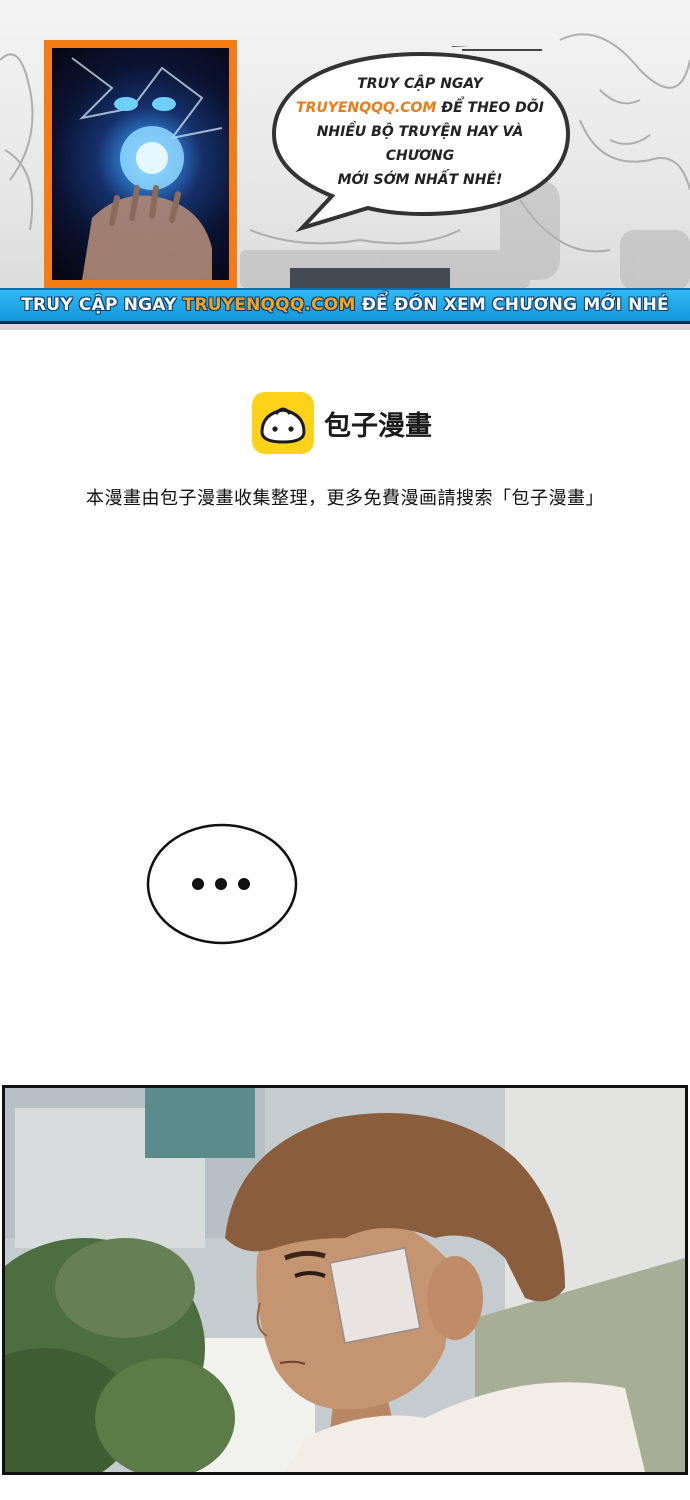 Image resolution: width=690 pixels, height=1500 pixels. I want to click on bubble-line-2-rest: ĐỂ THEO DÕI, so click(490, 108).